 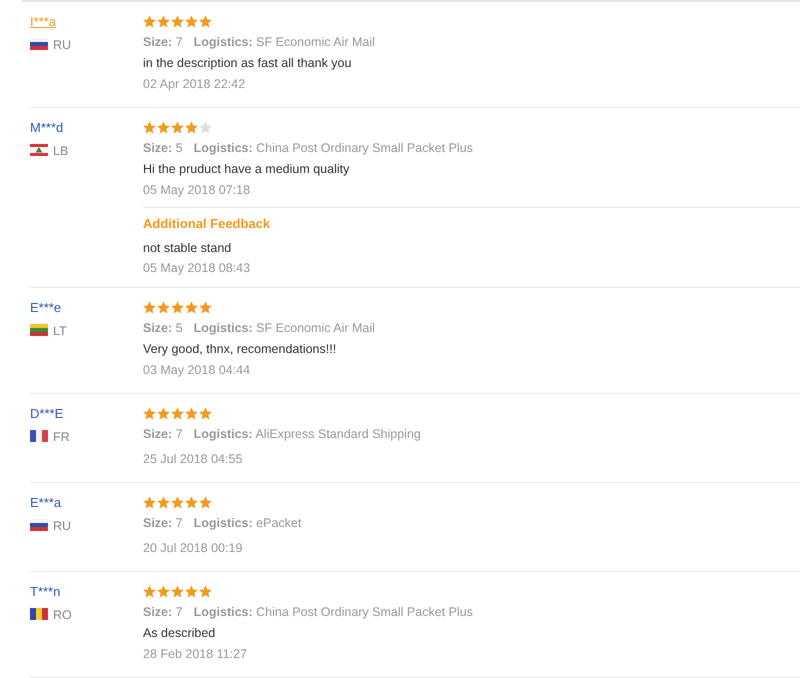 I want to click on country-code: RO, so click(x=62, y=615).